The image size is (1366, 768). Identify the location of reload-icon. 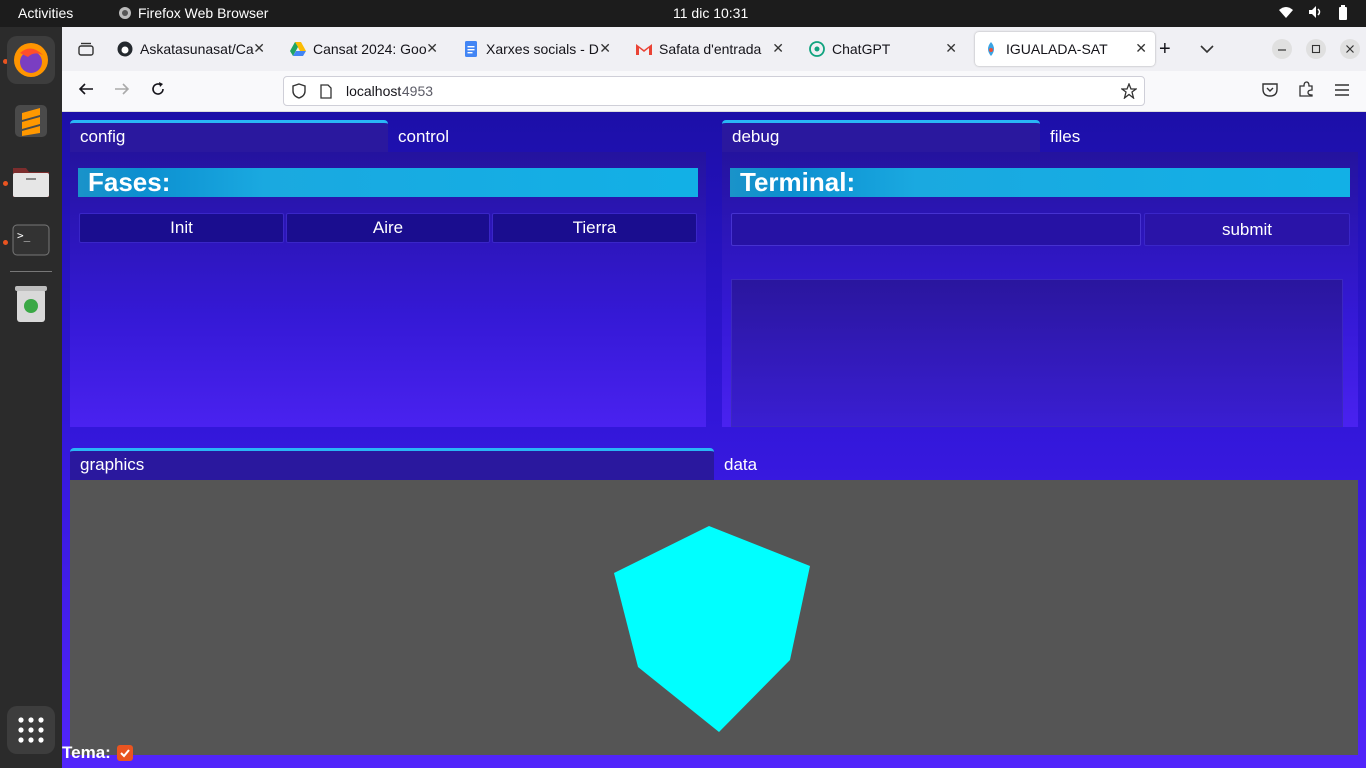
(158, 88).